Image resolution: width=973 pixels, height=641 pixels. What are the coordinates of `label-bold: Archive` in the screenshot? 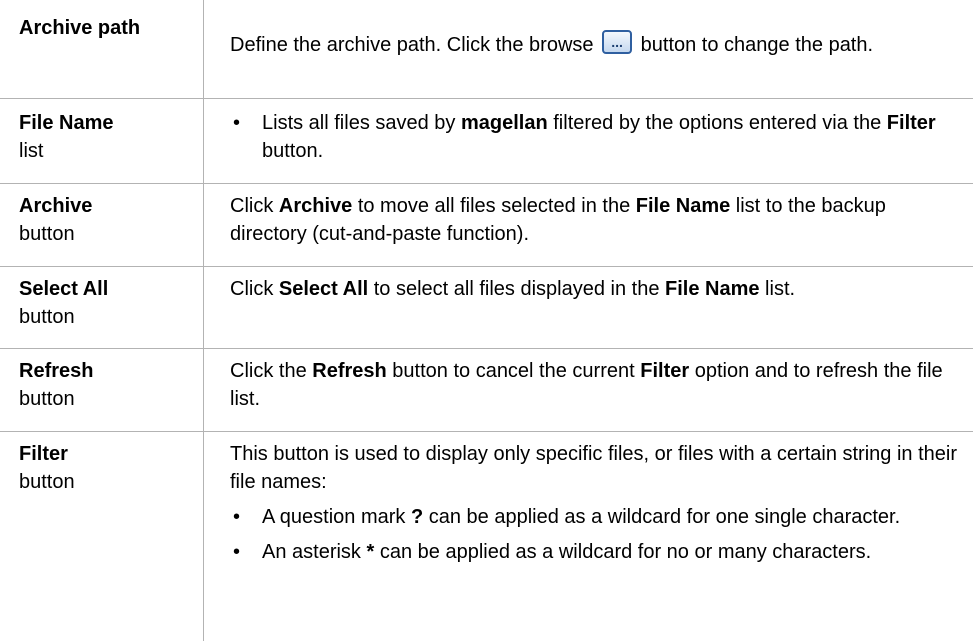 It's located at (56, 206).